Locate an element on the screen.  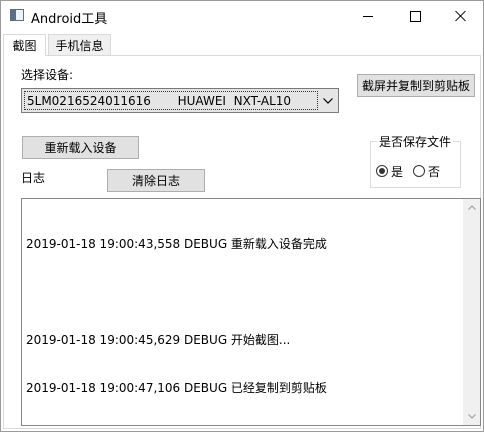
log-label: 日志 is located at coordinates (33, 178).